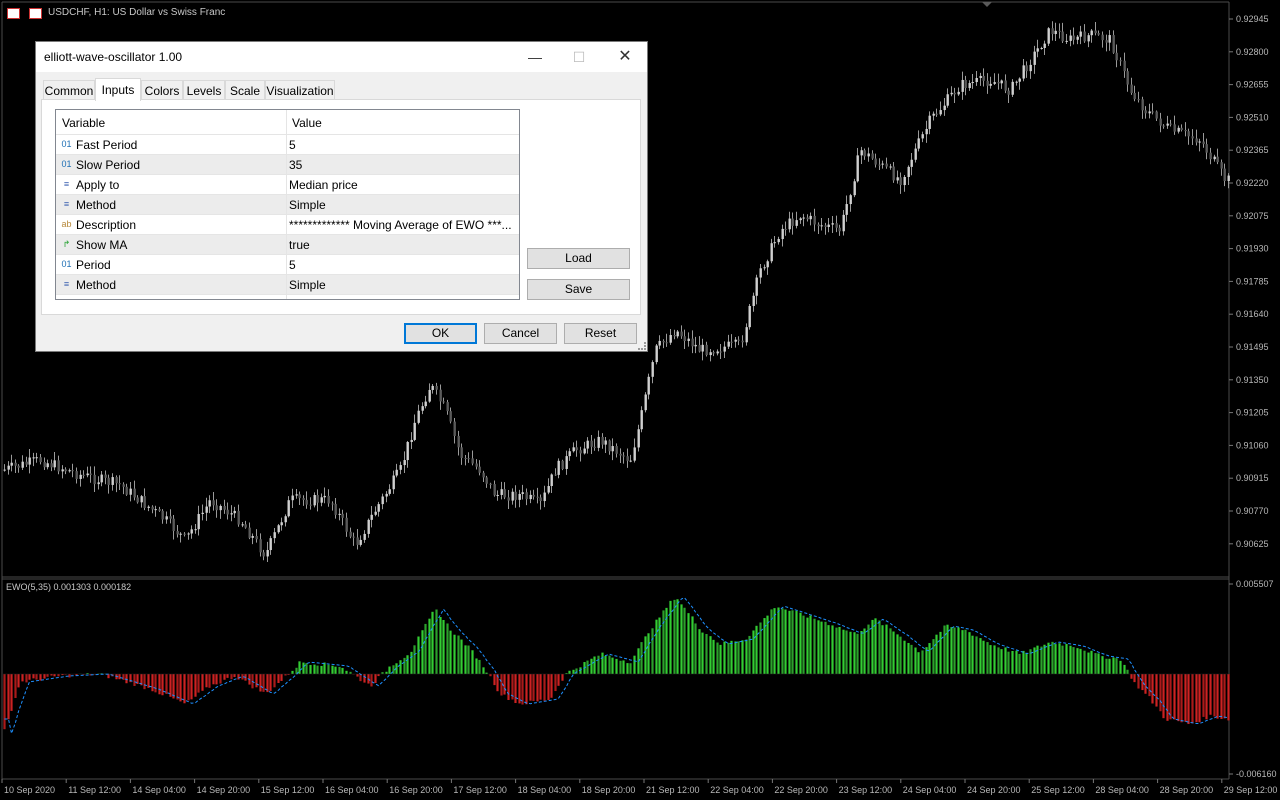 Image resolution: width=1280 pixels, height=800 pixels. I want to click on input-row: ≡ Apply to Median price, so click(287, 185).